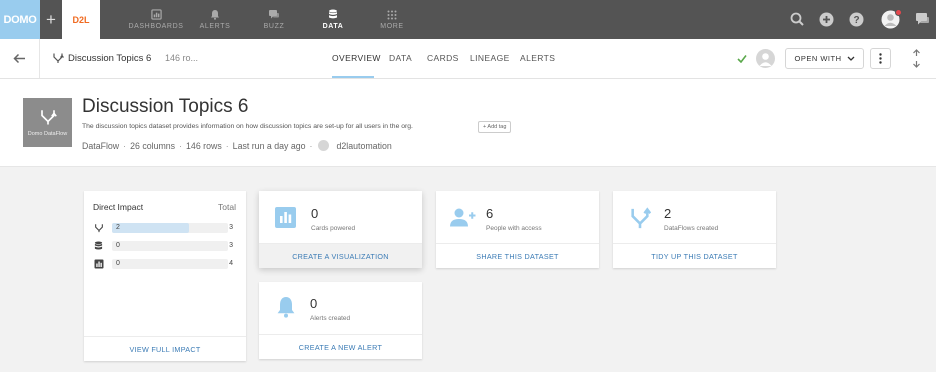 The image size is (936, 372). What do you see at coordinates (118, 207) in the screenshot?
I see `impact-title: Direct Impact` at bounding box center [118, 207].